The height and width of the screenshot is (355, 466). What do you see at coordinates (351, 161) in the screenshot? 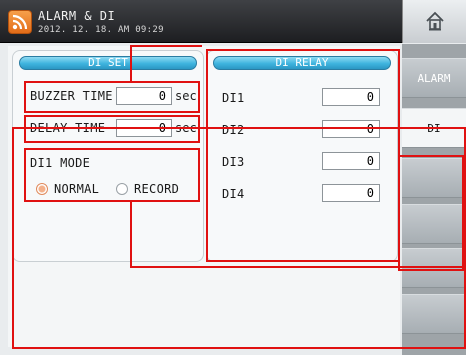
I see `di3-field: 0` at bounding box center [351, 161].